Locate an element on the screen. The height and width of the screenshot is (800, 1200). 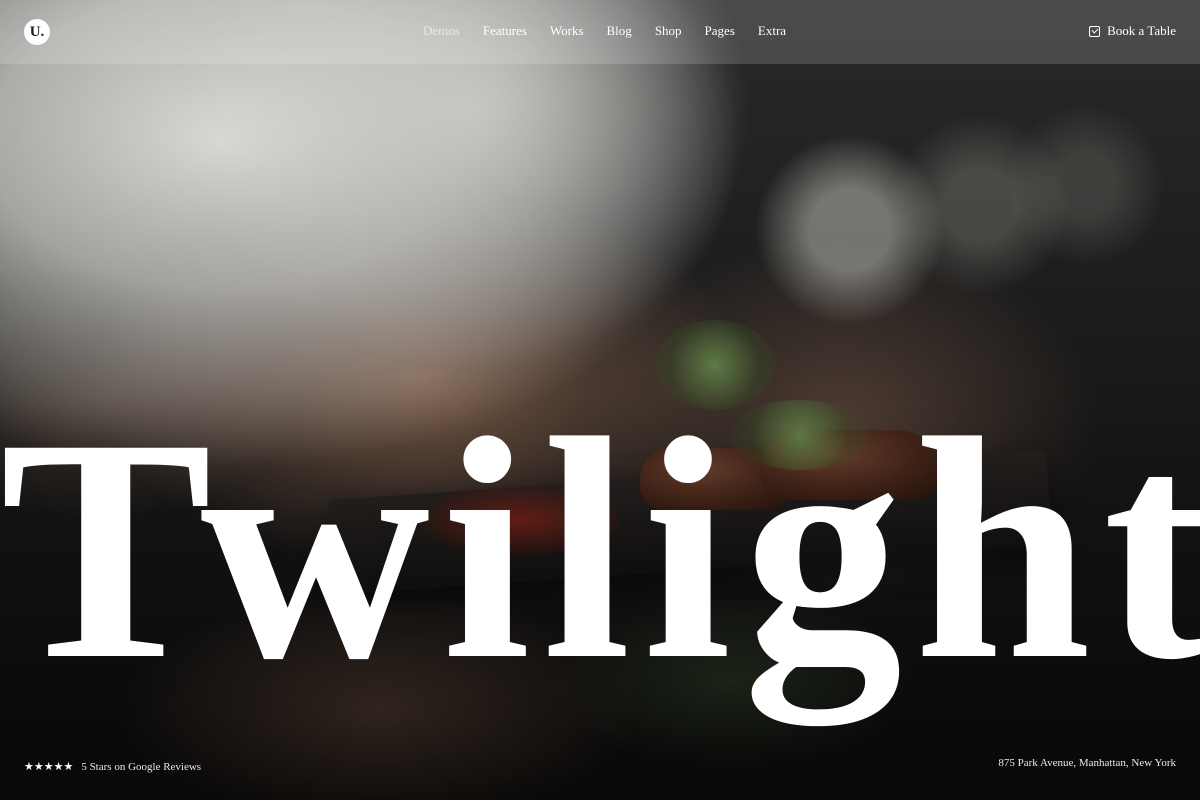
star-rating-icon: ★★★★★ is located at coordinates (49, 766).